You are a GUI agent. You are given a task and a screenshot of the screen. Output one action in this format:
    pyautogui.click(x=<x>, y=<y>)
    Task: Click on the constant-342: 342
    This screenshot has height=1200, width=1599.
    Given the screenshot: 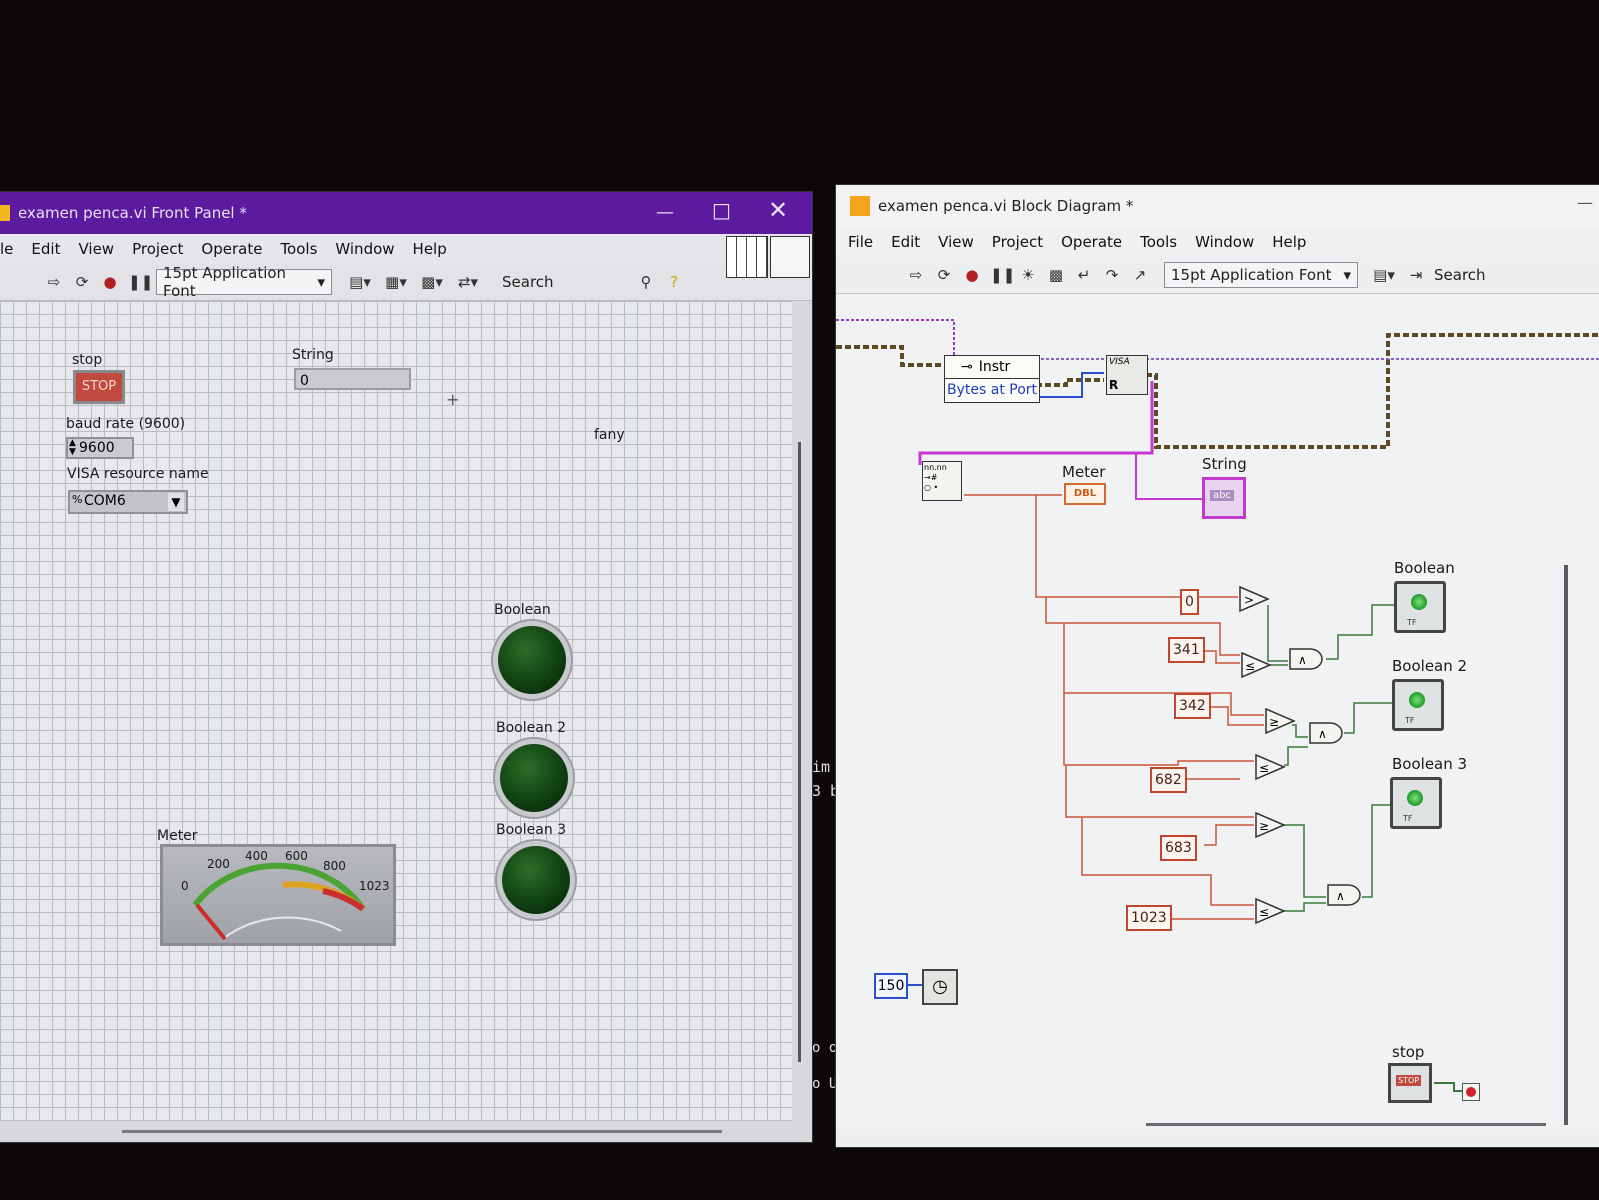 What is the action you would take?
    pyautogui.click(x=1192, y=706)
    